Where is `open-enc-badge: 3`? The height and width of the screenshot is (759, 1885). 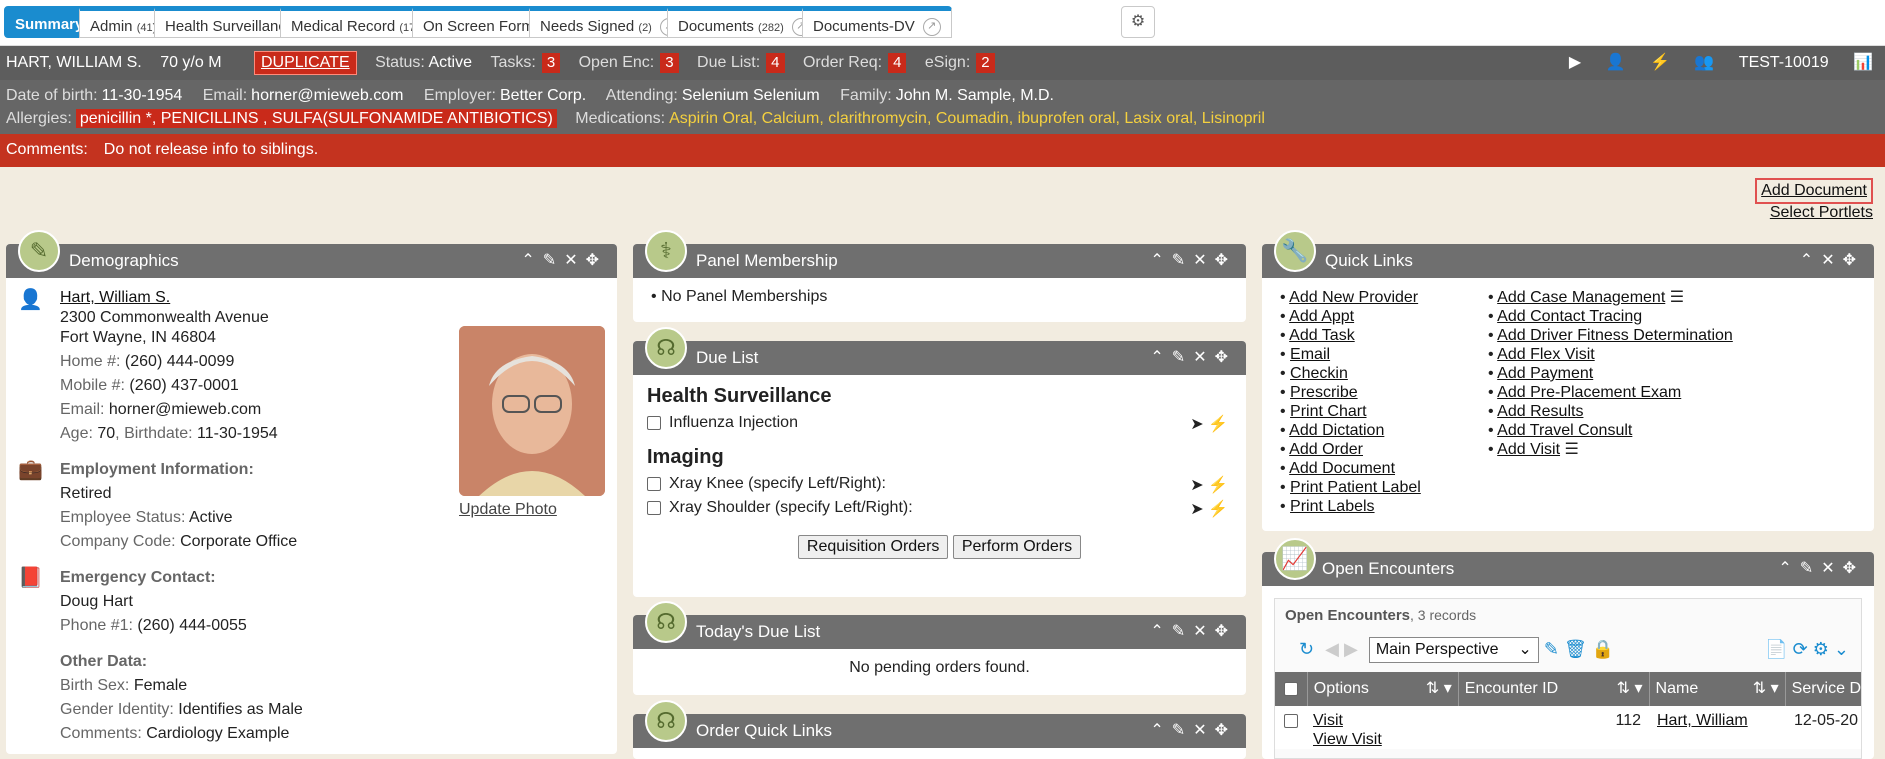 open-enc-badge: 3 is located at coordinates (669, 63).